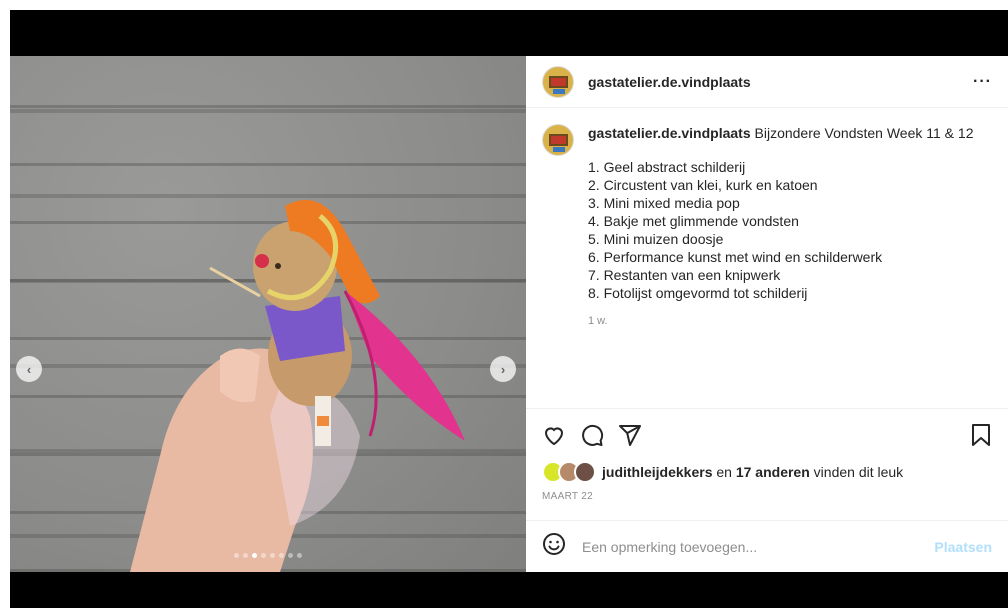 This screenshot has width=1008, height=608. I want to click on carousel-indicator, so click(268, 555).